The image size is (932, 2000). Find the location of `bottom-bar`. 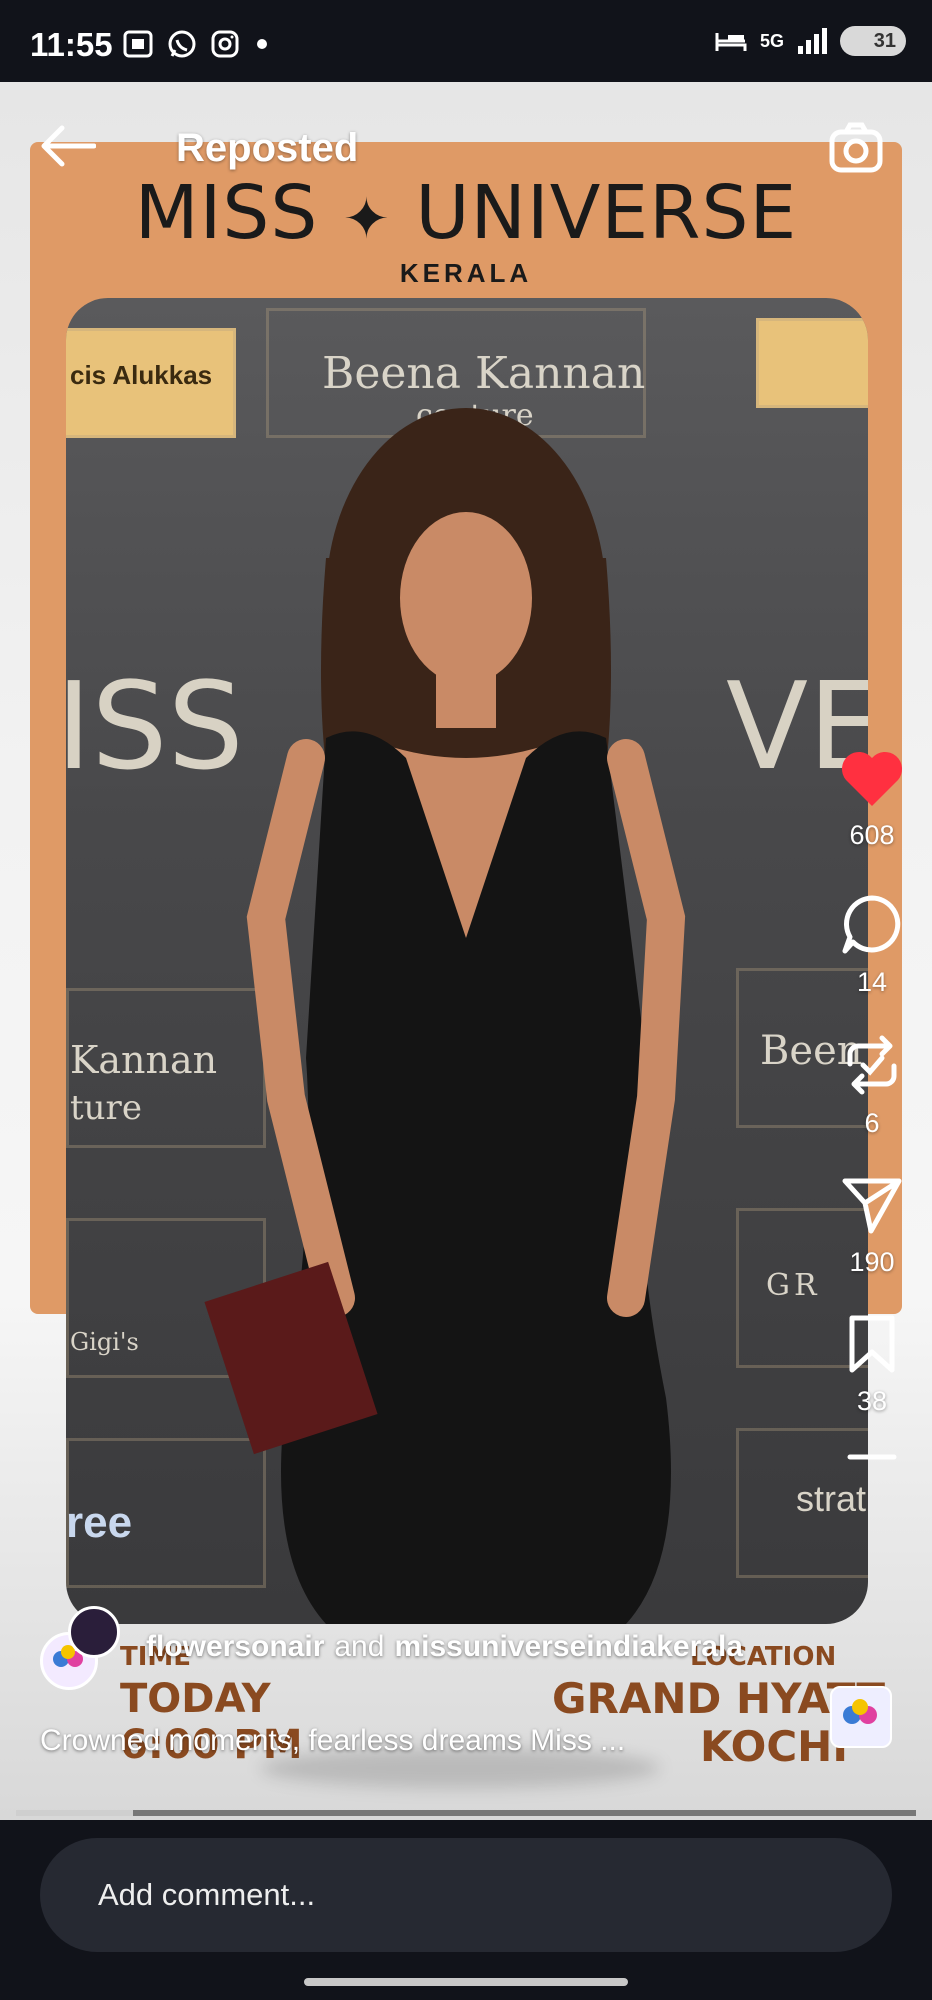

bottom-bar is located at coordinates (466, 1910).